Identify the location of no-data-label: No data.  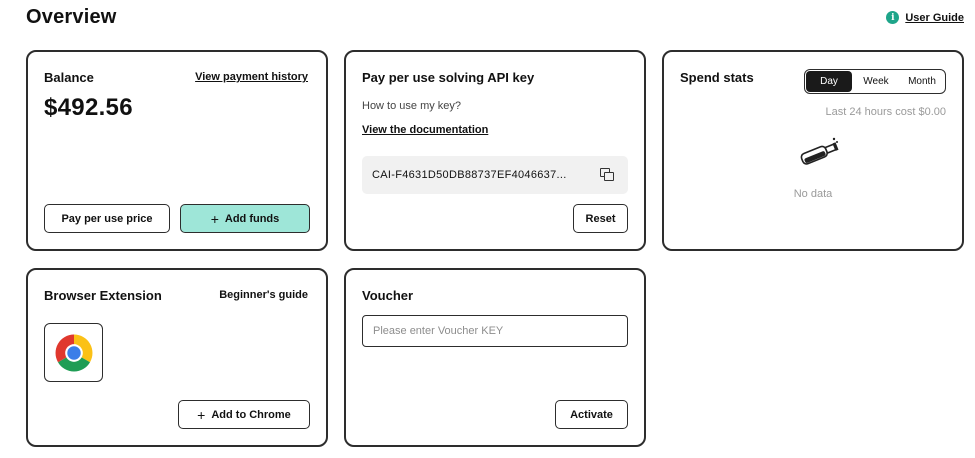
(813, 194).